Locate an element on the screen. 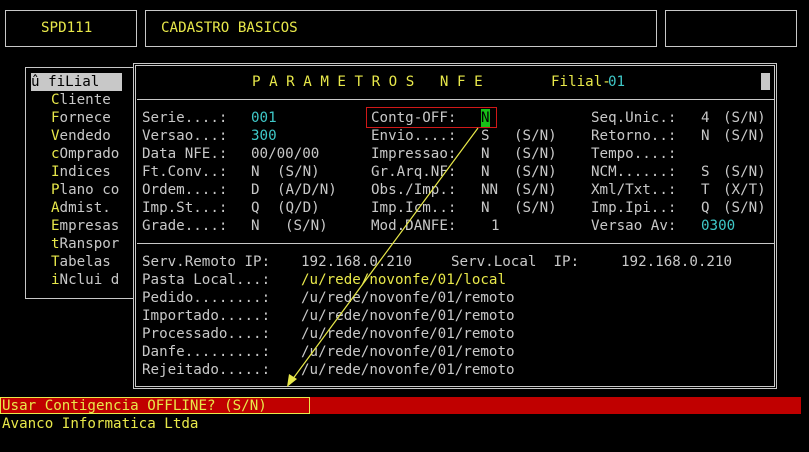  program-code: SPD111 is located at coordinates (67, 28).